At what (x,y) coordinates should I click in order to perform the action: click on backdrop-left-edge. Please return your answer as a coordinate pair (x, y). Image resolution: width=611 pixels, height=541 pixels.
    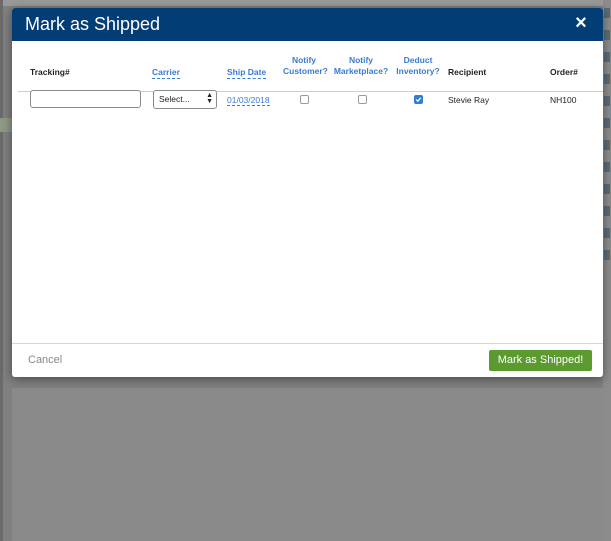
    Looking at the image, I should click on (1, 270).